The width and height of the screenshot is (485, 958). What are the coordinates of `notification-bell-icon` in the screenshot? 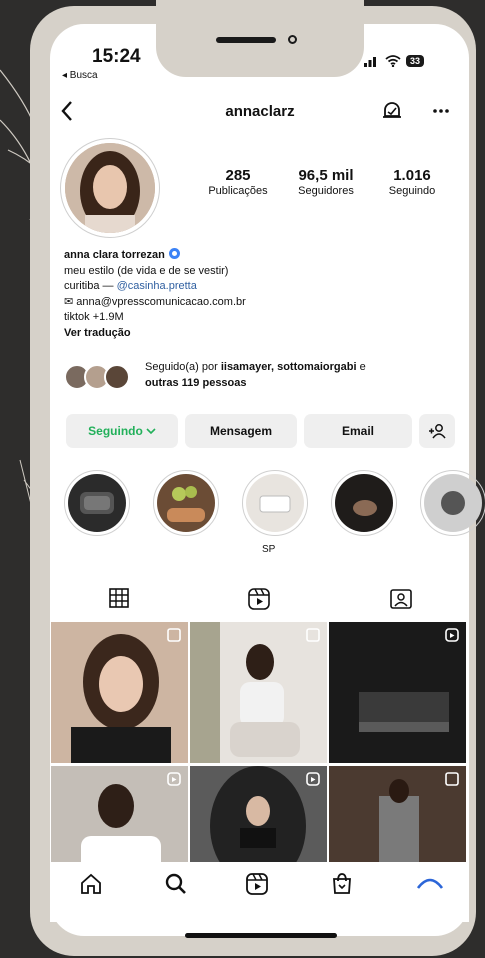 It's located at (392, 111).